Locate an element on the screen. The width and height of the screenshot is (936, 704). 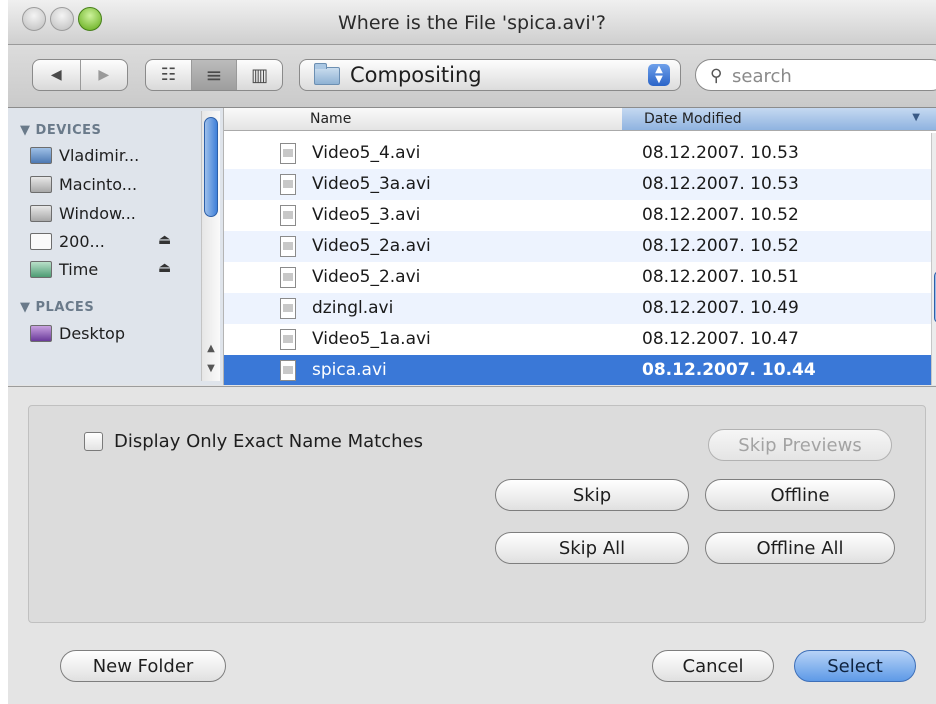
file-row: Video5_1a.avi 08.12.2007. 10.47 is located at coordinates (580, 339).